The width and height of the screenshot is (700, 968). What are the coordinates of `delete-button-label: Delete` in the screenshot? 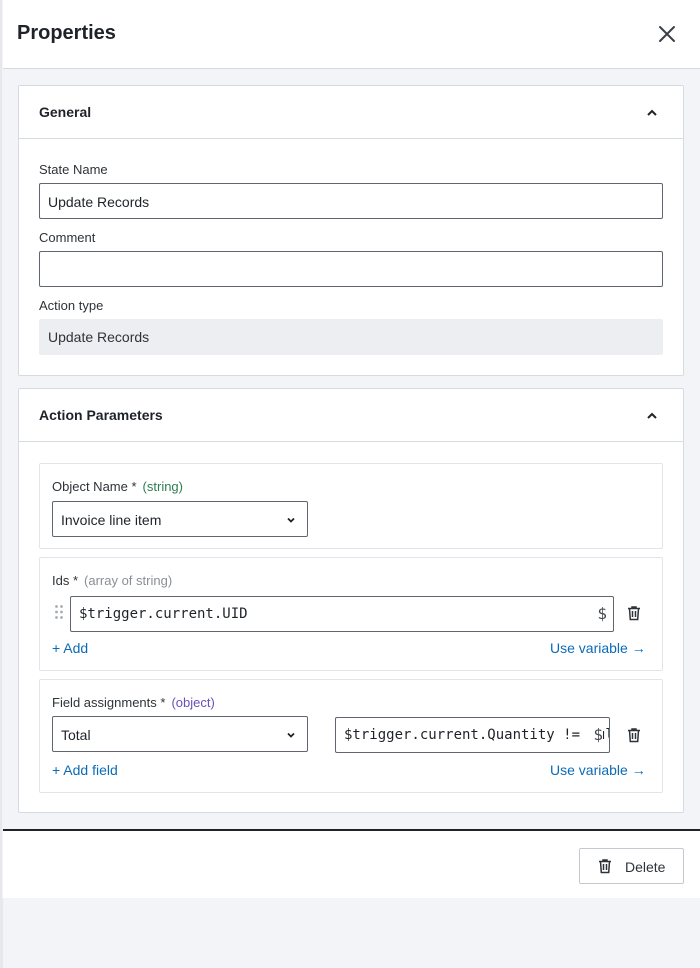 It's located at (645, 867).